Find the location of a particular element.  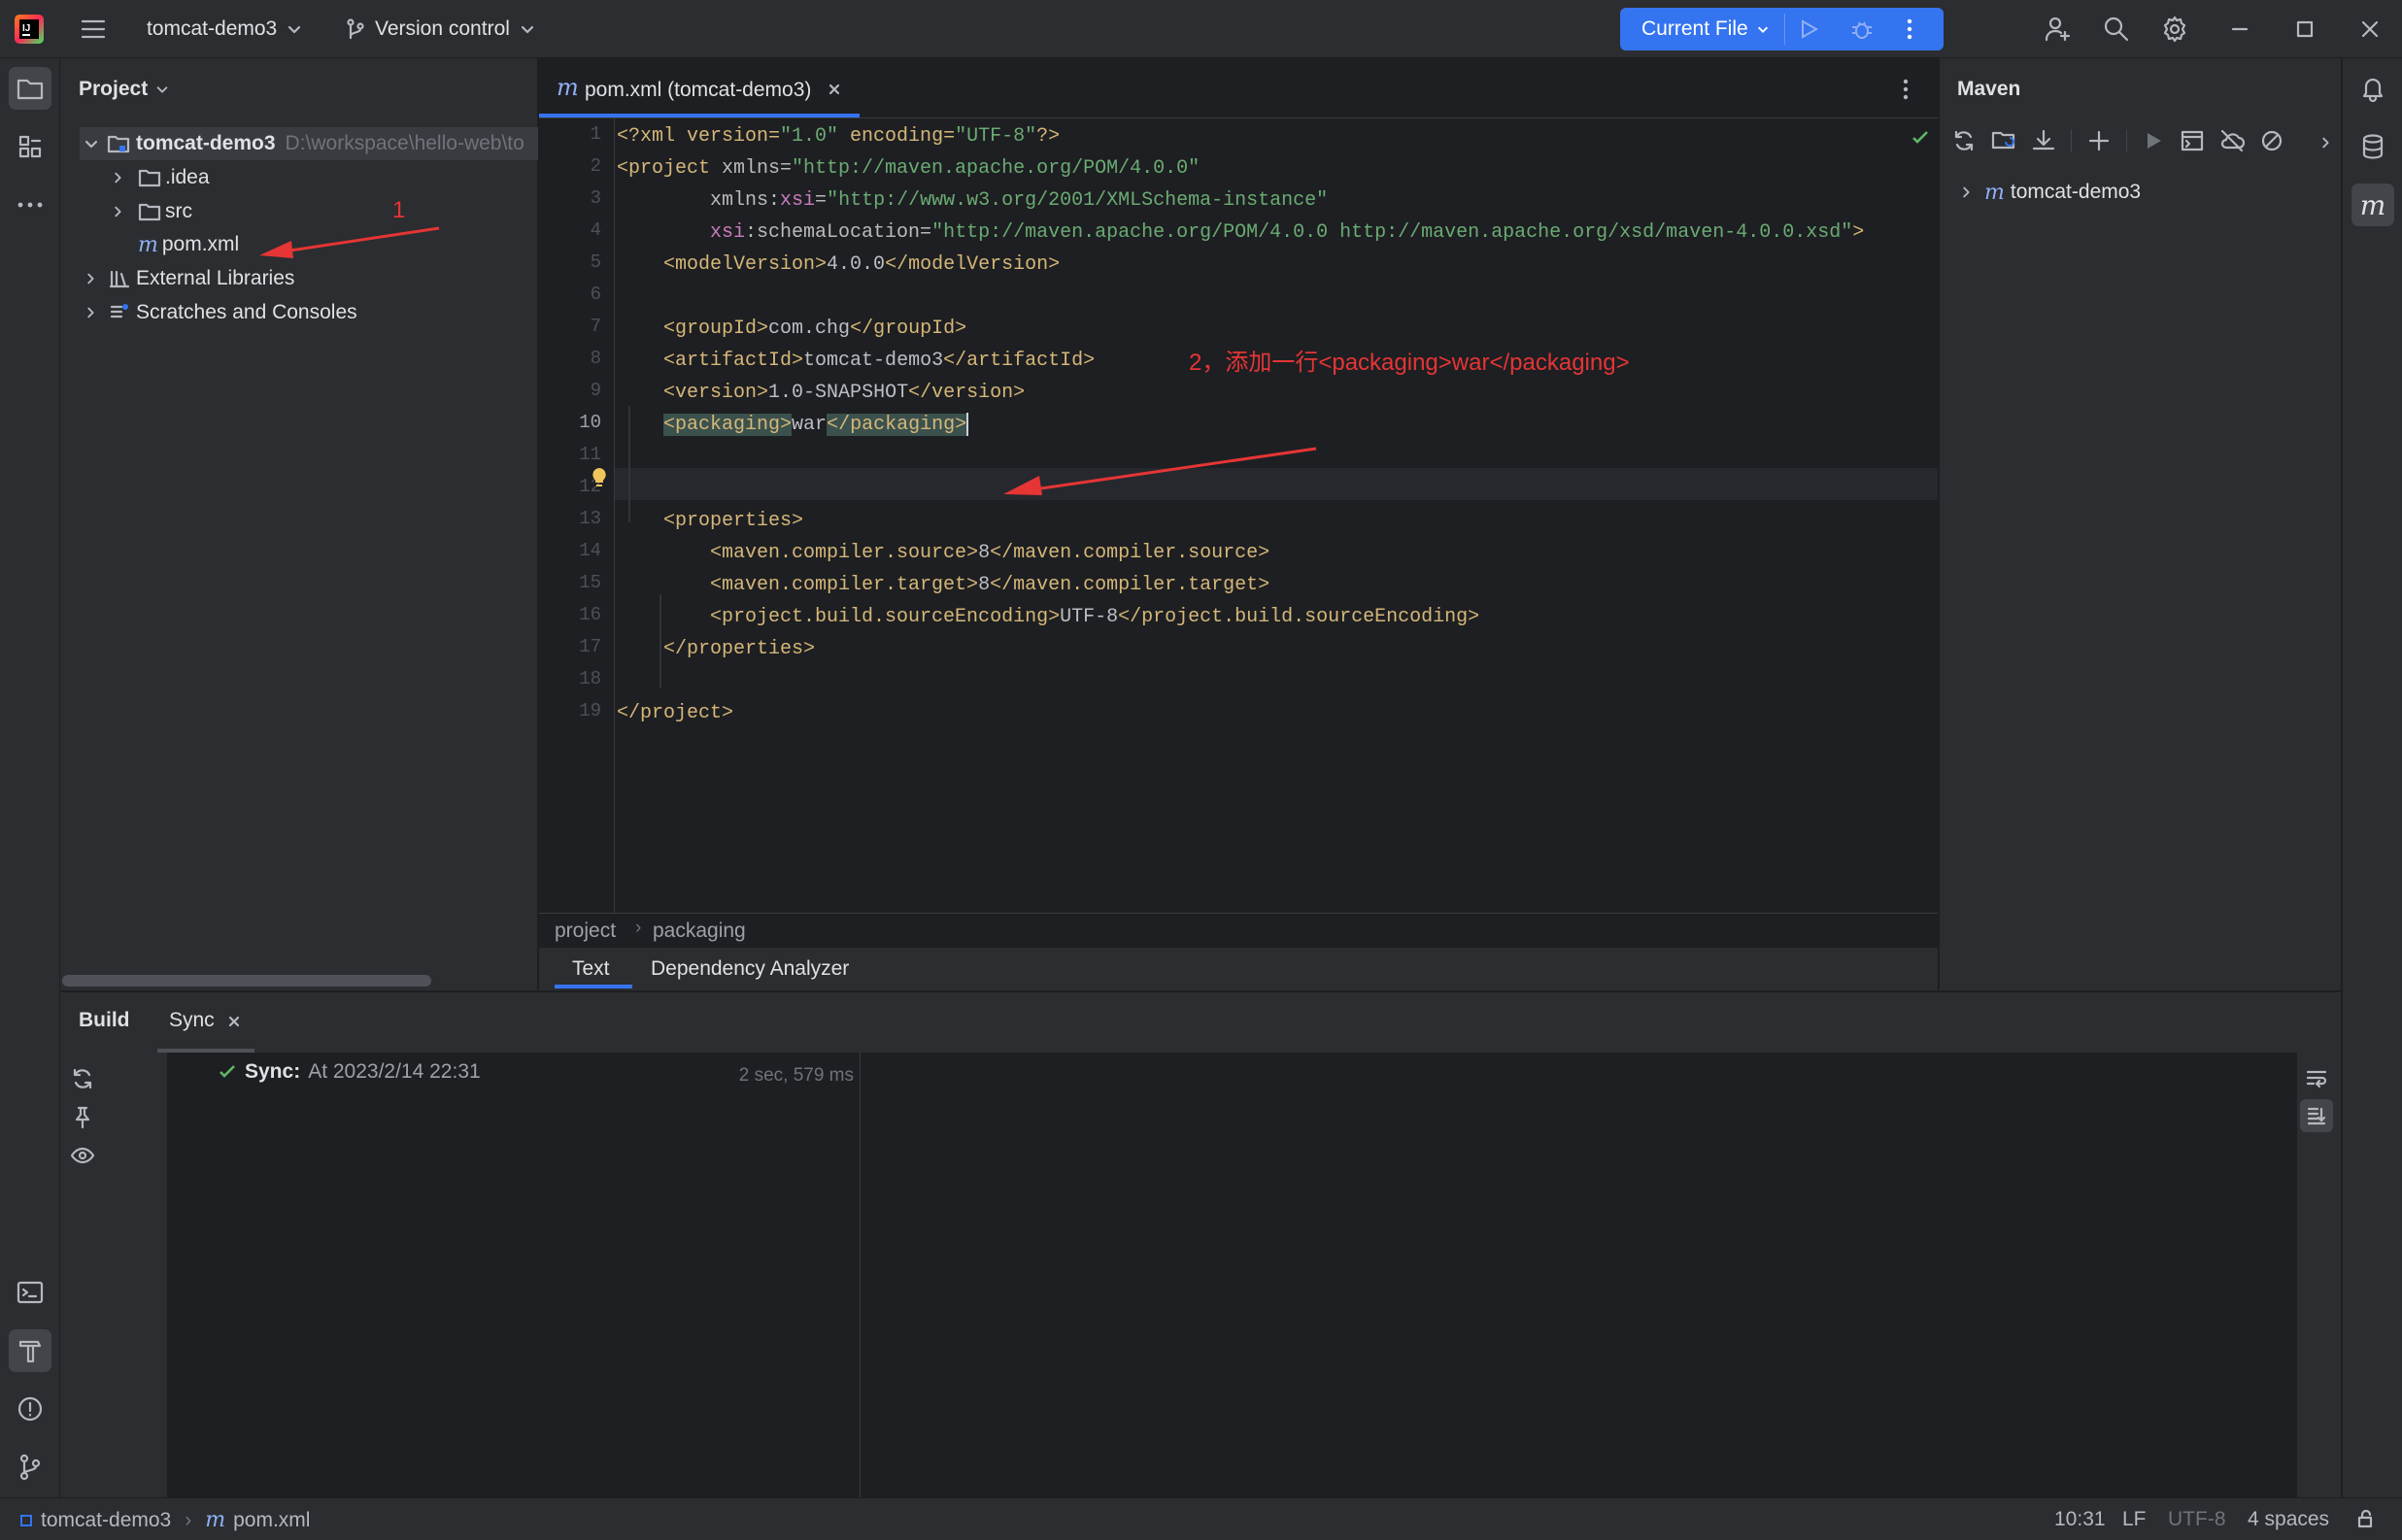

tree-item-external-libraries: External Libraries is located at coordinates (189, 278).